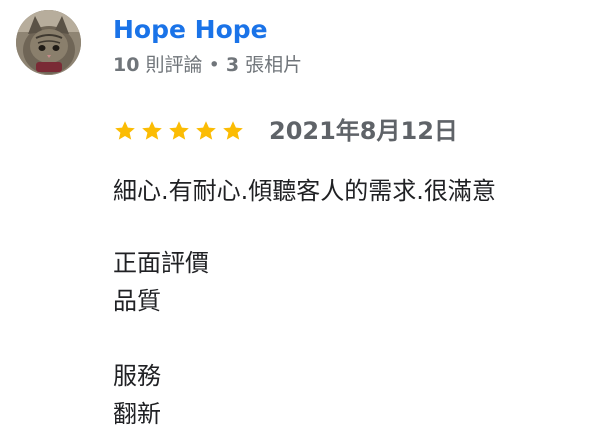  Describe the element at coordinates (137, 414) in the screenshot. I see `tag-group-value: 翻新` at that location.